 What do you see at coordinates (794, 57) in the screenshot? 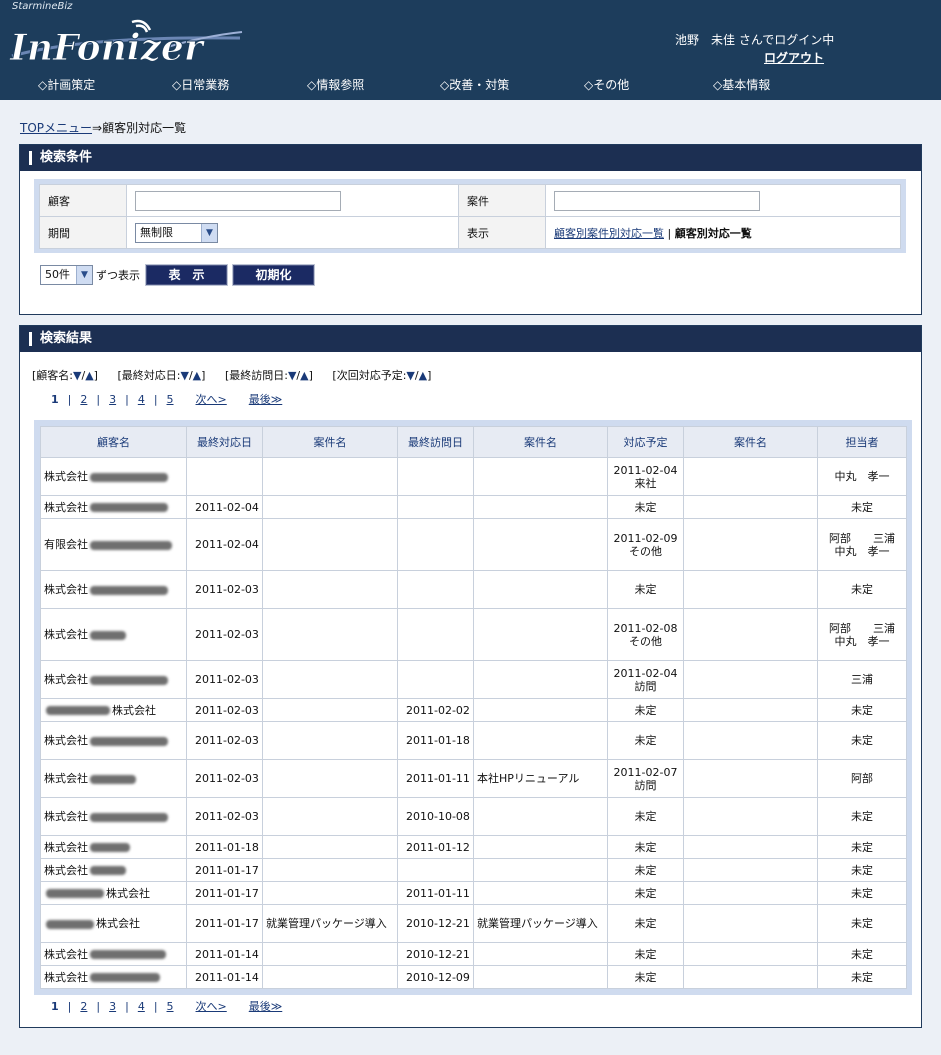
I see `logout-link: ログアウト` at bounding box center [794, 57].